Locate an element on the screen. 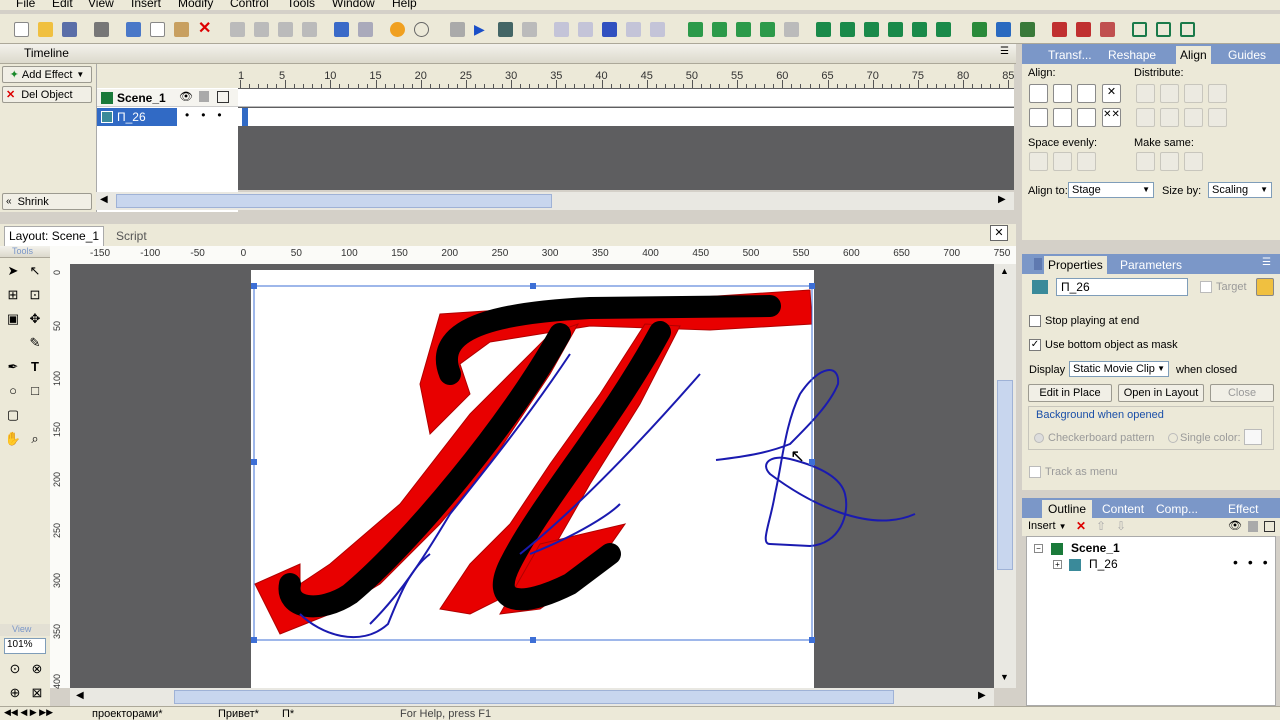 Image resolution: width=1280 pixels, height=720 pixels. canvas-vscroll-thumb is located at coordinates (1005, 475).